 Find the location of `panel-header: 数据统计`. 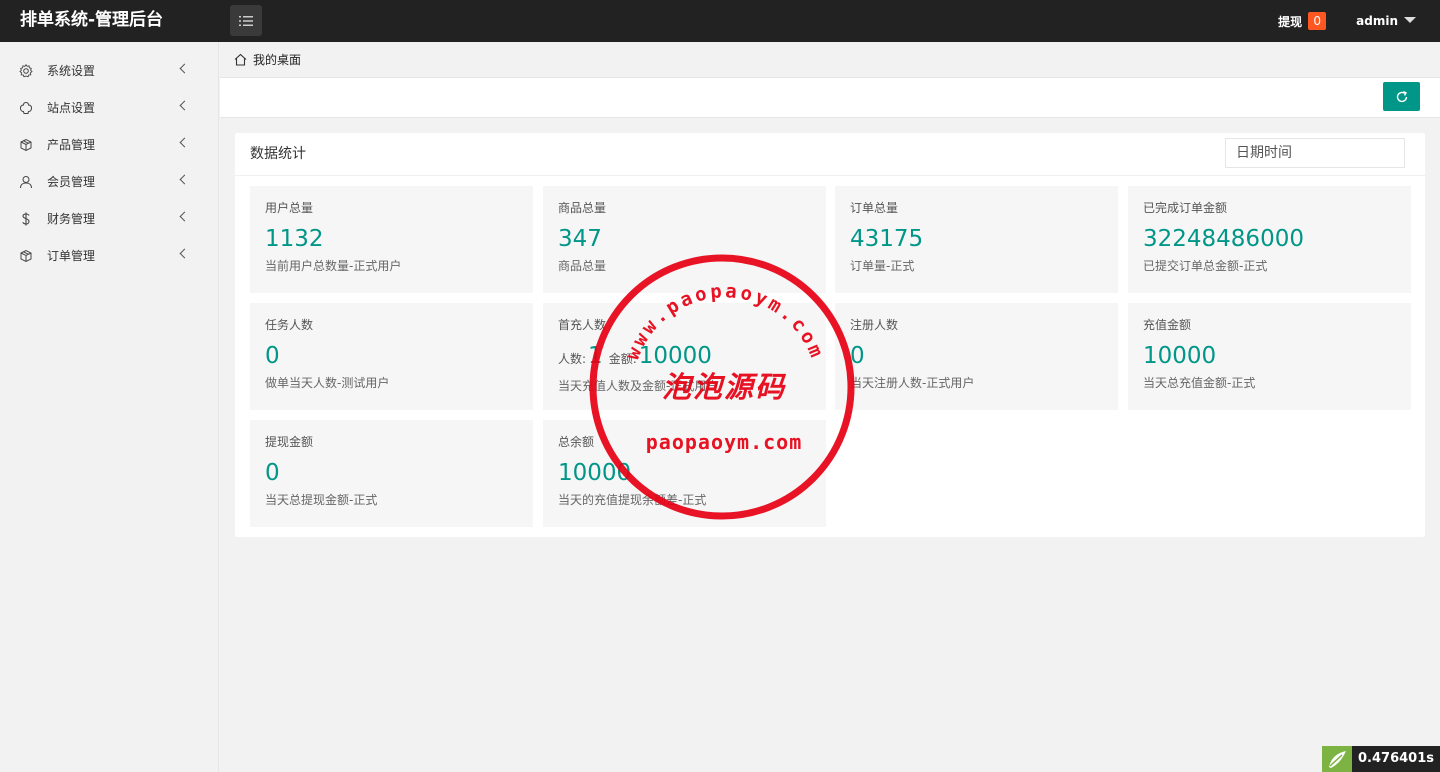

panel-header: 数据统计 is located at coordinates (830, 154).